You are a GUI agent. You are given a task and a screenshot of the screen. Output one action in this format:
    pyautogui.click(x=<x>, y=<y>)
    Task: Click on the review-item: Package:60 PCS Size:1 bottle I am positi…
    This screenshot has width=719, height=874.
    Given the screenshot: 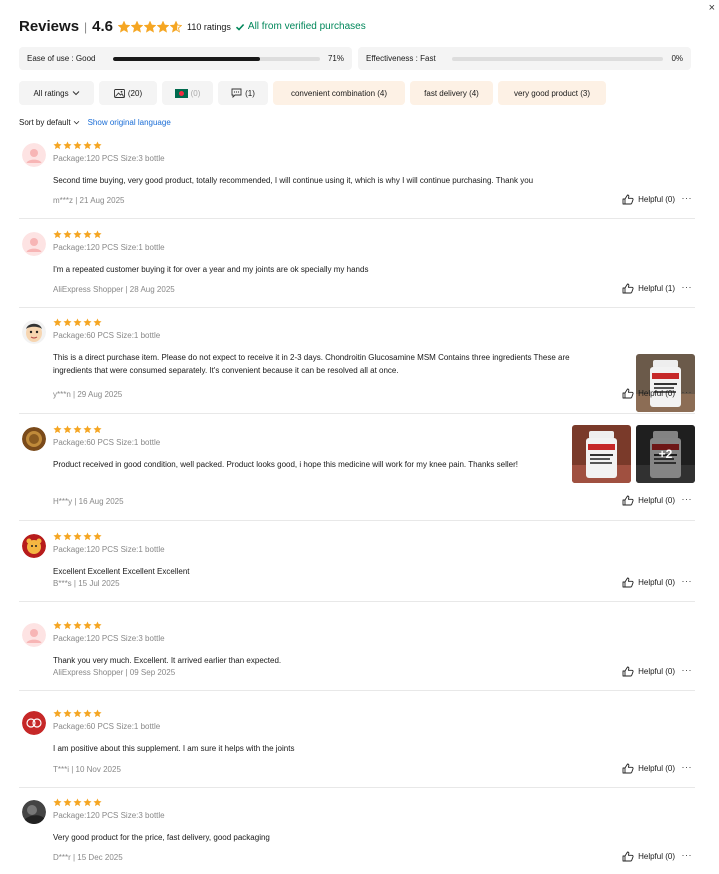 What is the action you would take?
    pyautogui.click(x=357, y=748)
    